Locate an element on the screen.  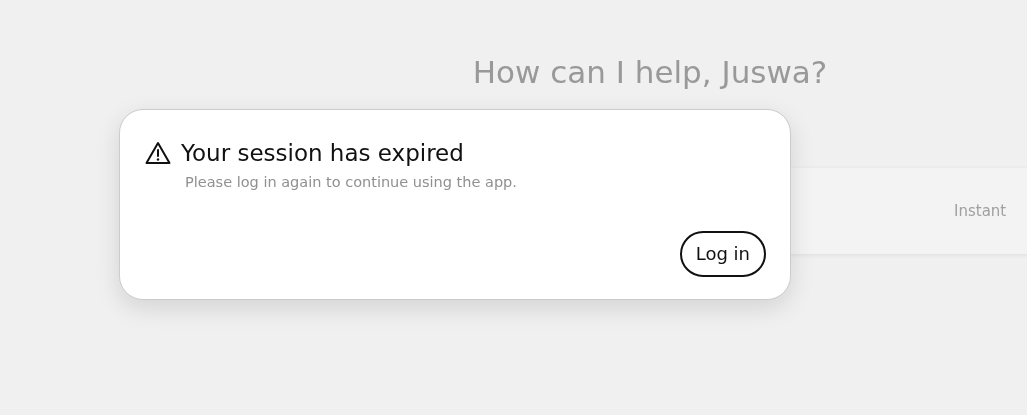
dialog-title: Your session has expired is located at coordinates (322, 153).